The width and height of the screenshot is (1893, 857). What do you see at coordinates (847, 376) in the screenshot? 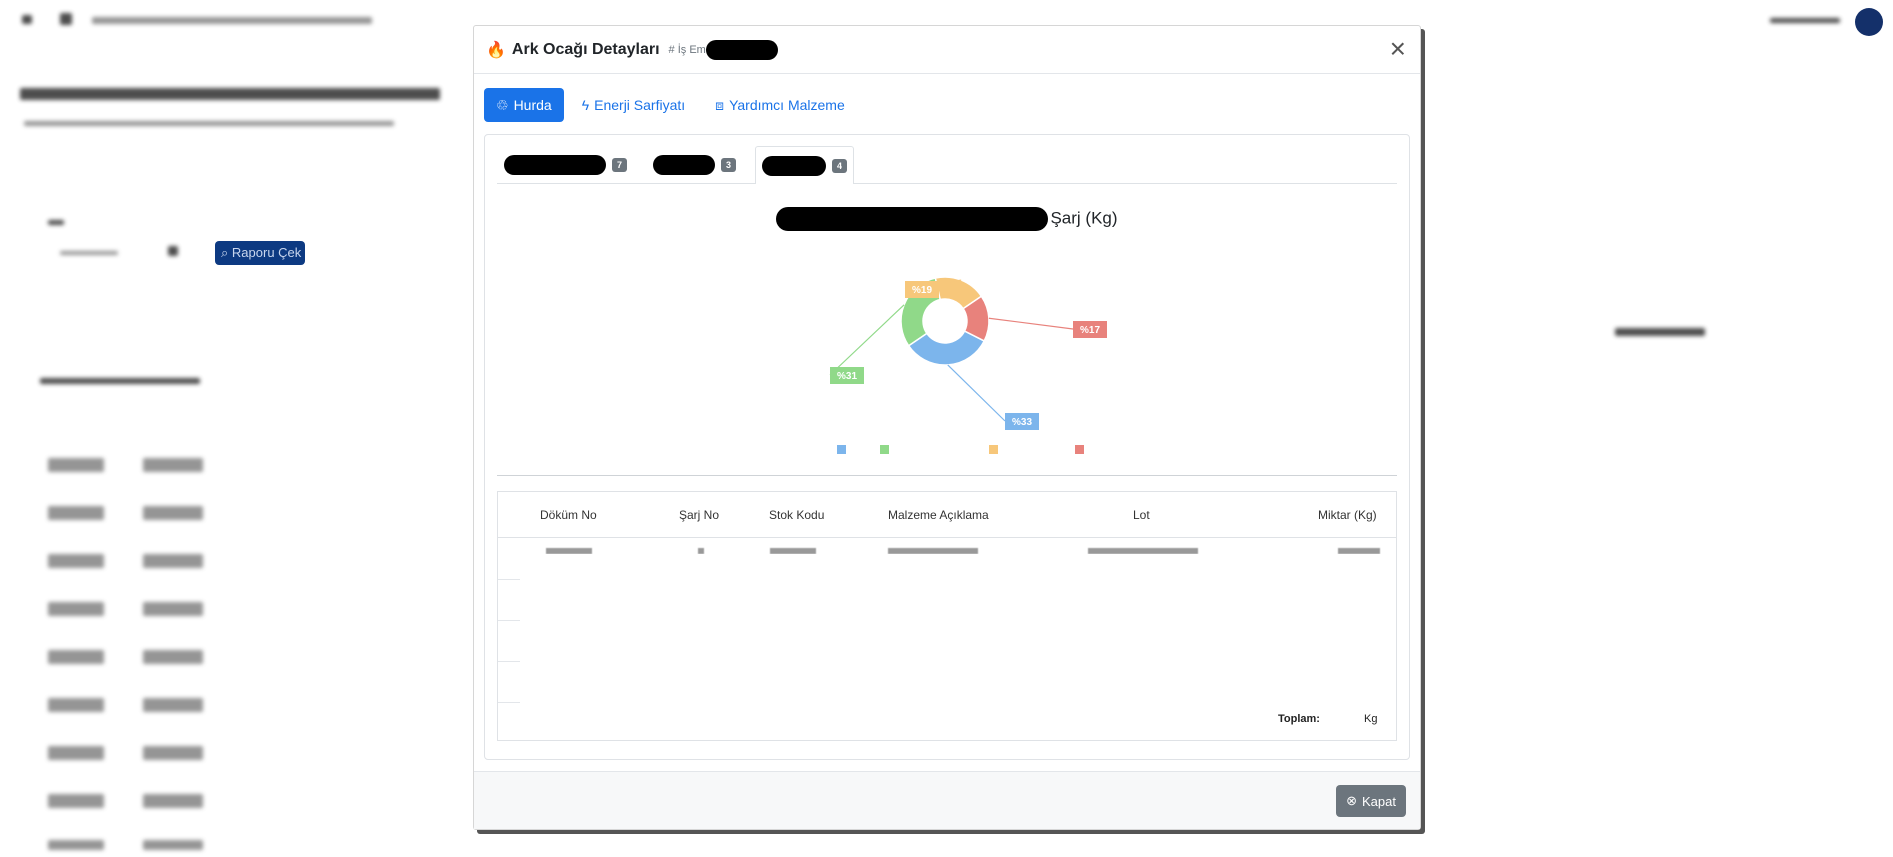
I see `slice-label: %31` at bounding box center [847, 376].